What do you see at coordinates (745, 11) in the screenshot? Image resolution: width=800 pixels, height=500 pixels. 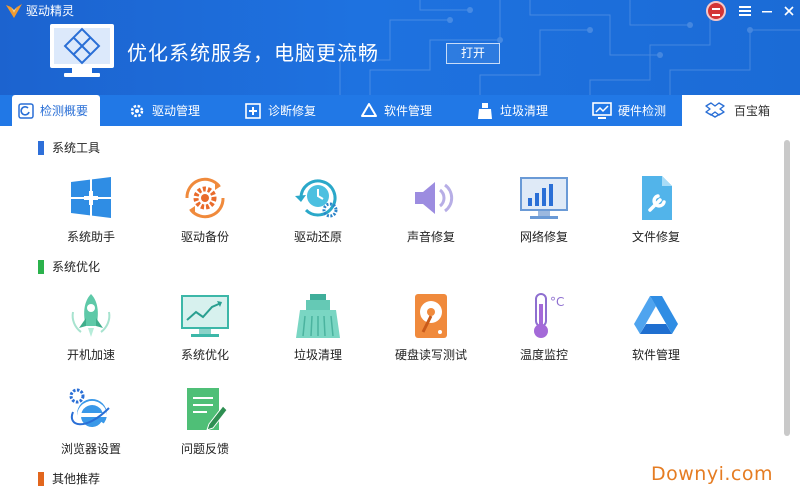 I see `menu-icon` at bounding box center [745, 11].